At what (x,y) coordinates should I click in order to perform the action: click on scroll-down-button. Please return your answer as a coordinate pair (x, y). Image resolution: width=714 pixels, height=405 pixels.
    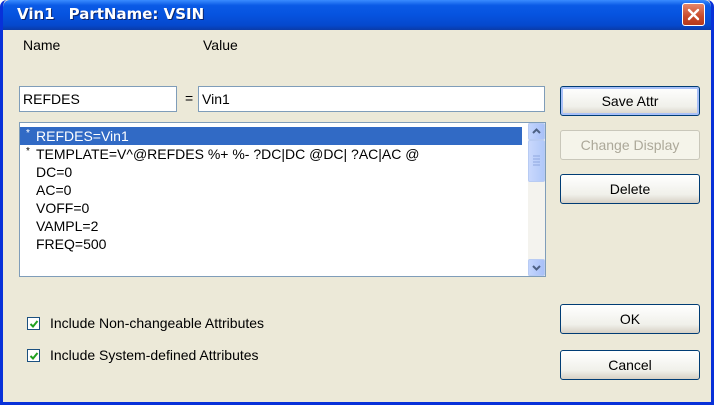
    Looking at the image, I should click on (536, 267).